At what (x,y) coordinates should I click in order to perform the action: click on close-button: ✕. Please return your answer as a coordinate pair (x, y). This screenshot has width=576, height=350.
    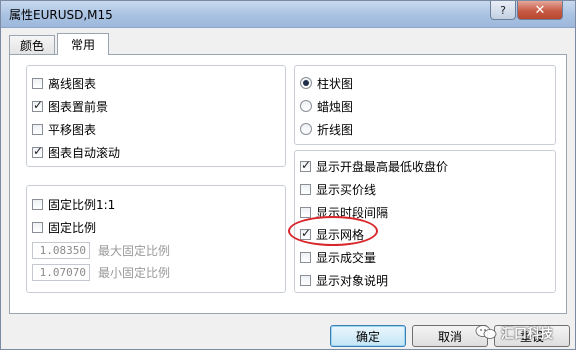
    Looking at the image, I should click on (540, 10).